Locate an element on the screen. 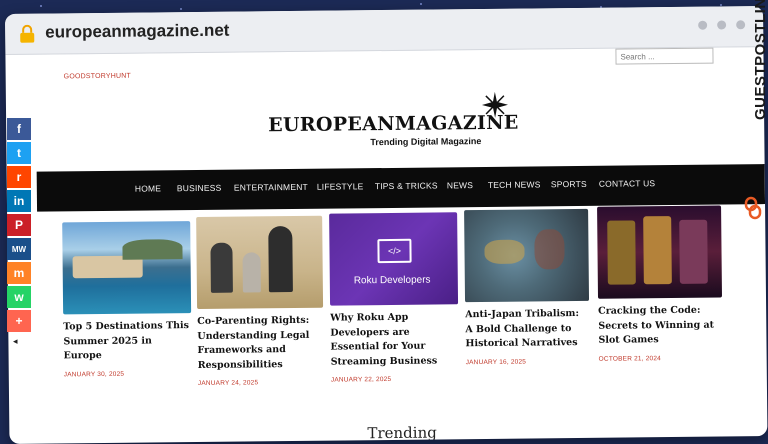  nav-news: NEWS is located at coordinates (460, 185).